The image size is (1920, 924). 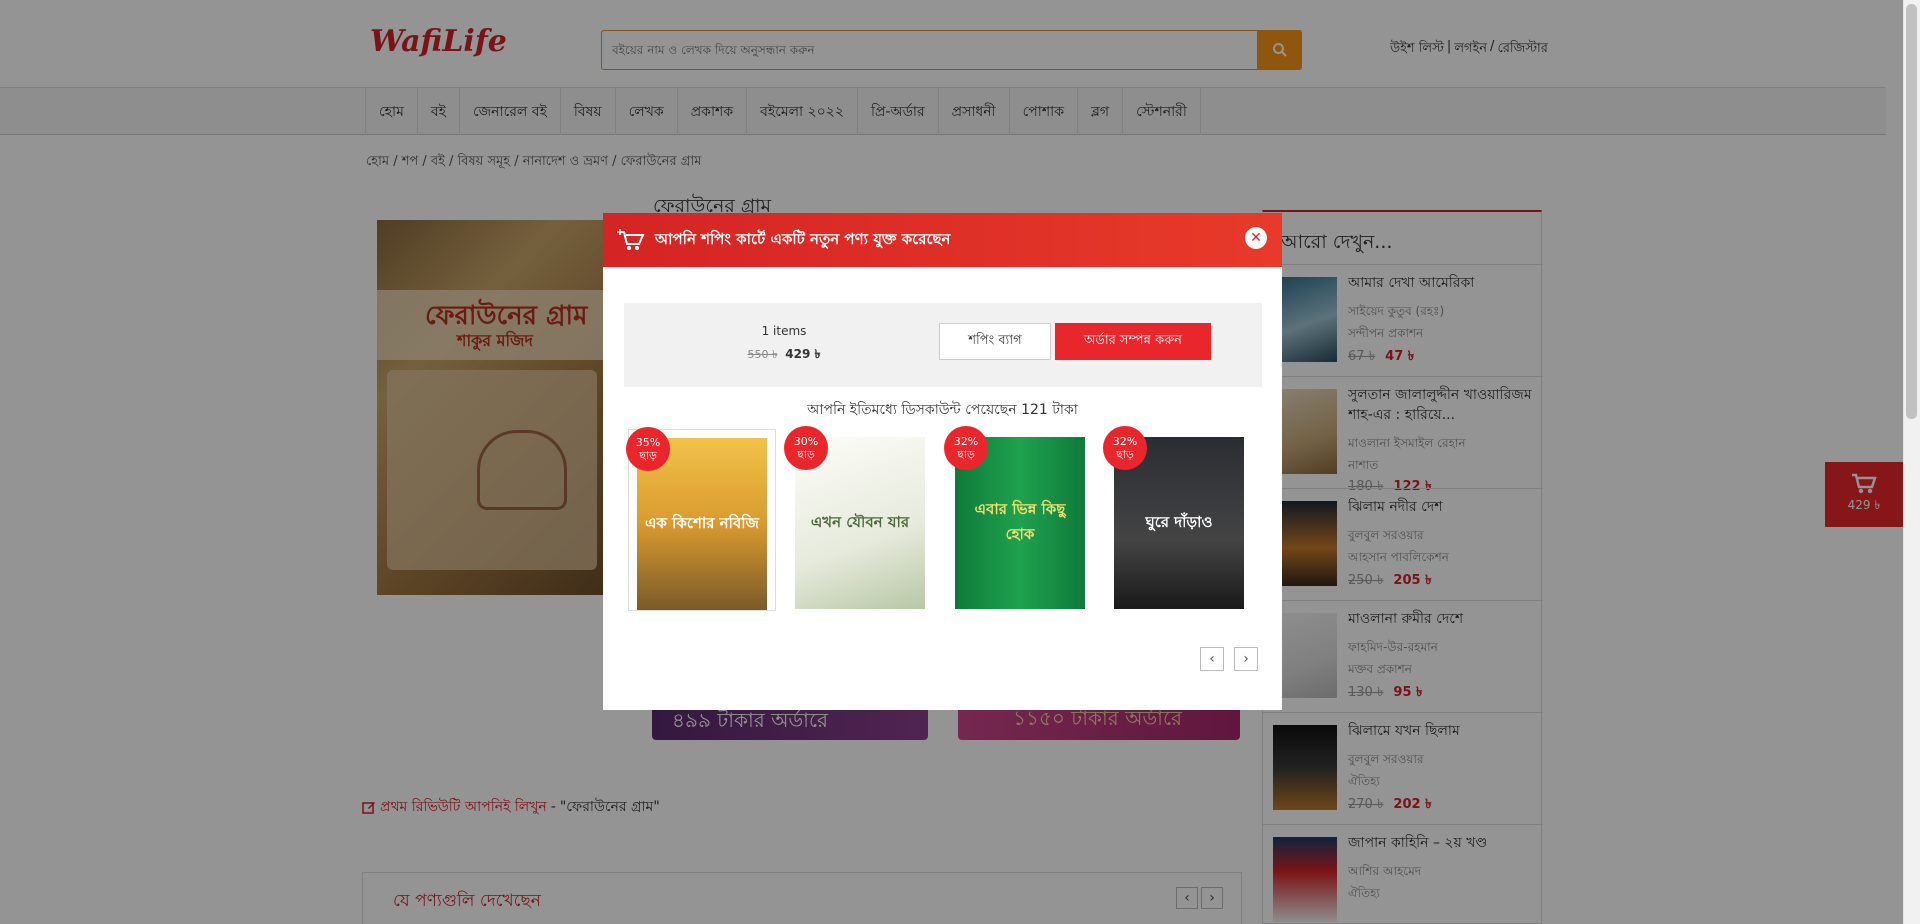 What do you see at coordinates (995, 341) in the screenshot?
I see `shopping-bag-button: শপিং ব্যাগ` at bounding box center [995, 341].